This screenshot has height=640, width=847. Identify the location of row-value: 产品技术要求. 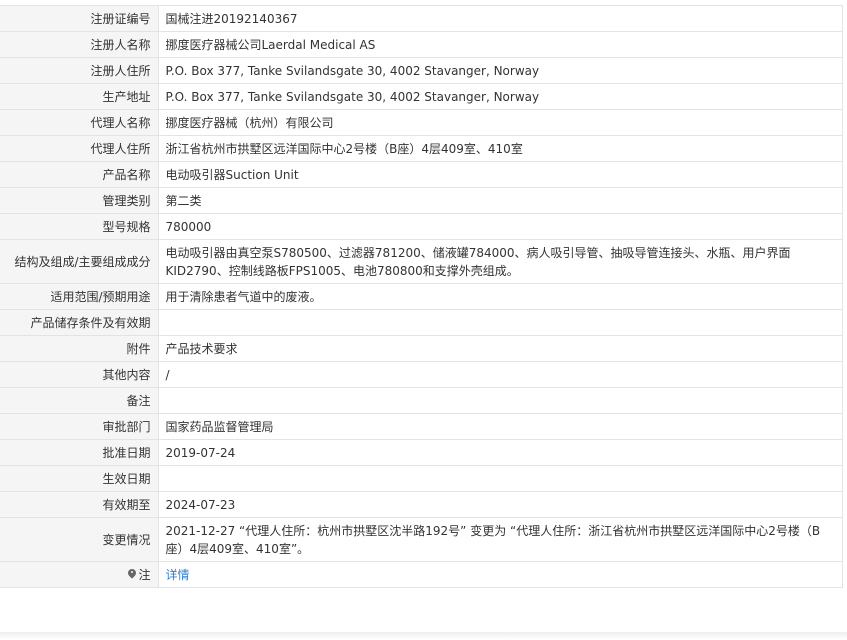
(500, 348).